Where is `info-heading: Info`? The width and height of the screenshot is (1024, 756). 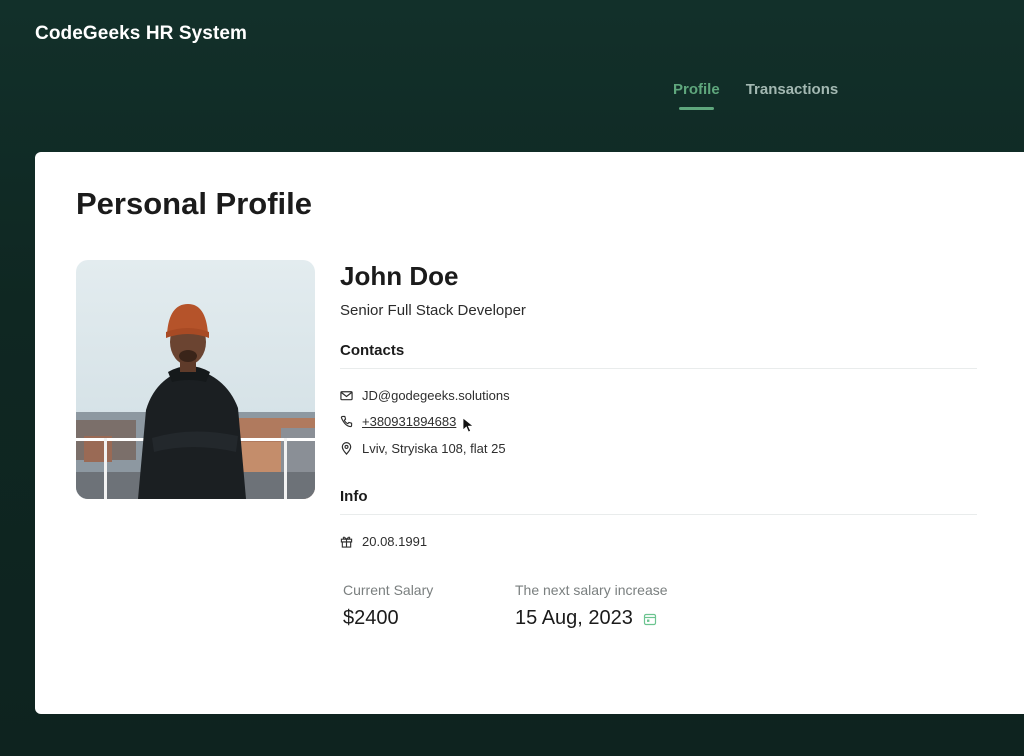 info-heading: Info is located at coordinates (658, 501).